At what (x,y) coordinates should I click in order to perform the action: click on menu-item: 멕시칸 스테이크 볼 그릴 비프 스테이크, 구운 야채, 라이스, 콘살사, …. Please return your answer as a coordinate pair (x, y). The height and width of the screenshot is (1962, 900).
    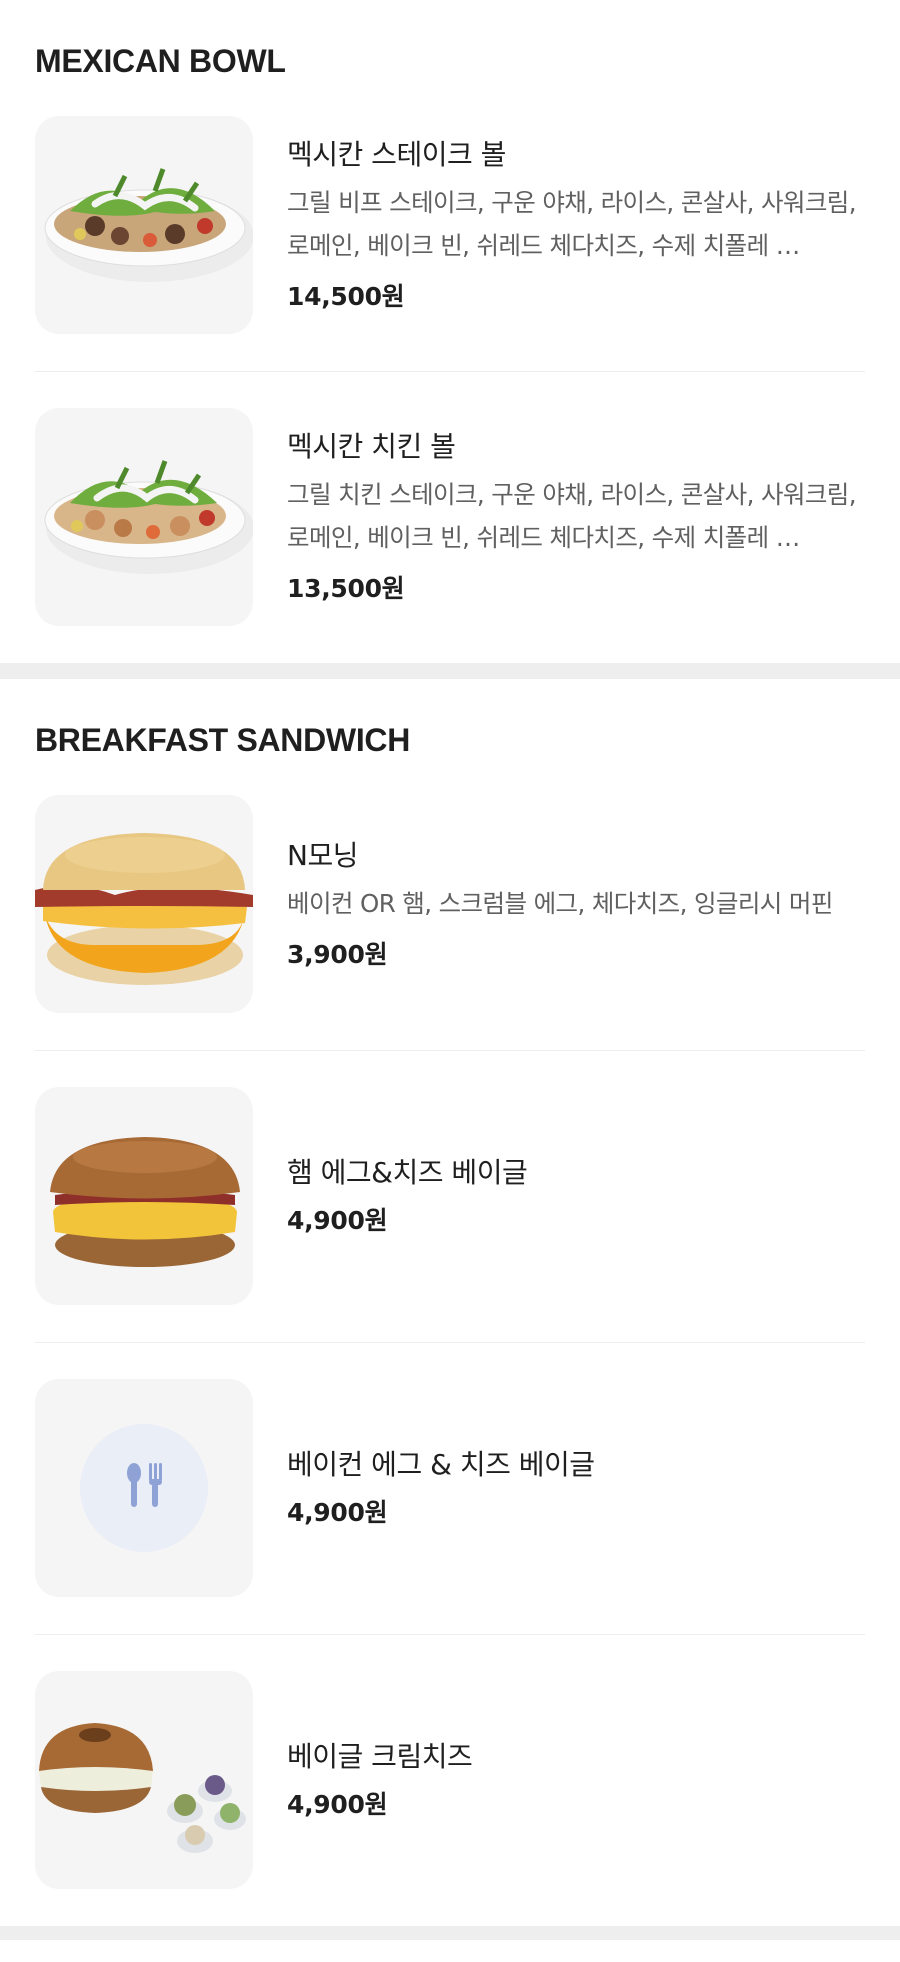
    Looking at the image, I should click on (450, 226).